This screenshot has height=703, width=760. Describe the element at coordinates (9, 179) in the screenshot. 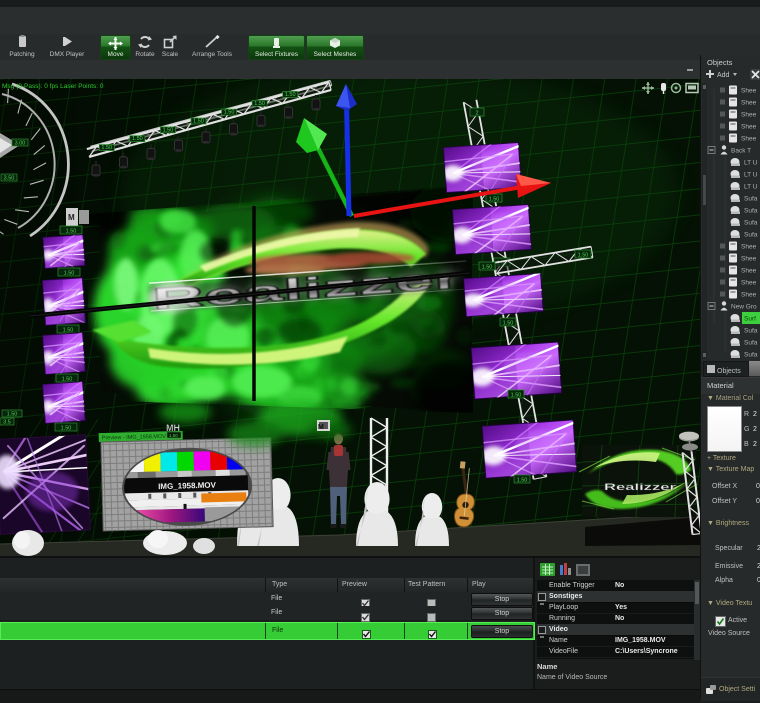

I see `svg-text: 3.50` at that location.